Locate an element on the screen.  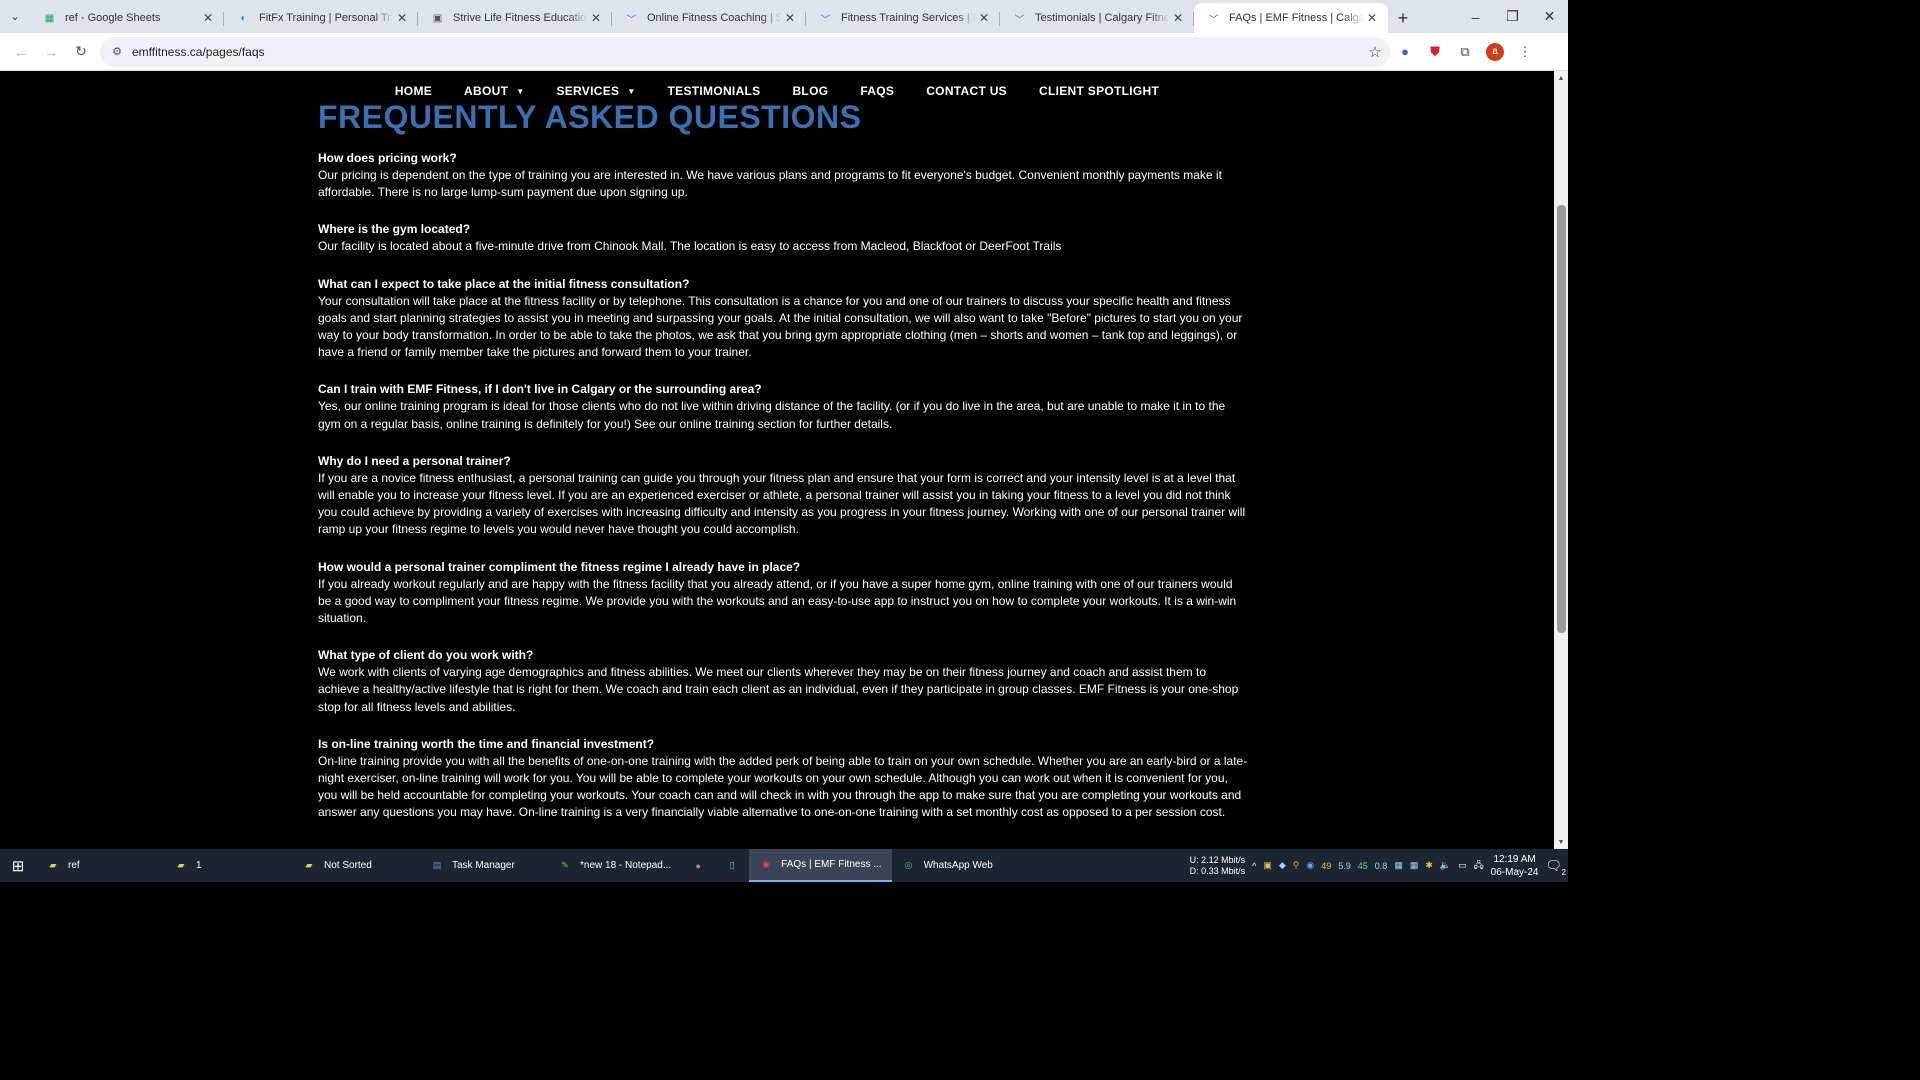
browser-tab: ◐ FitFx Training | Personal Training✕ is located at coordinates (321, 18).